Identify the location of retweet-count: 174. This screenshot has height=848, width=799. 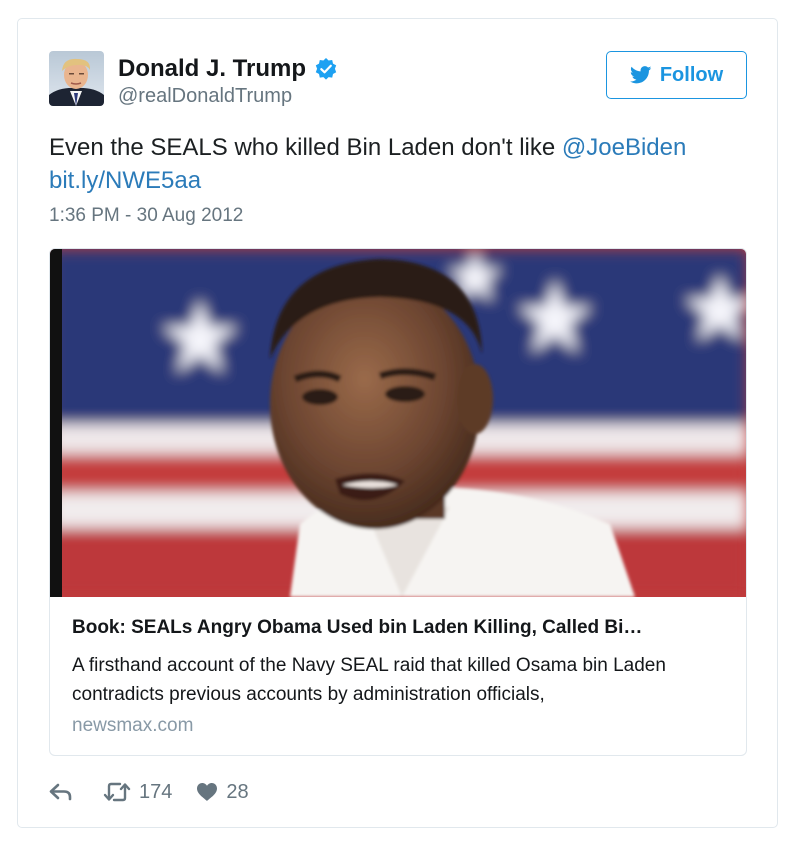
(156, 791).